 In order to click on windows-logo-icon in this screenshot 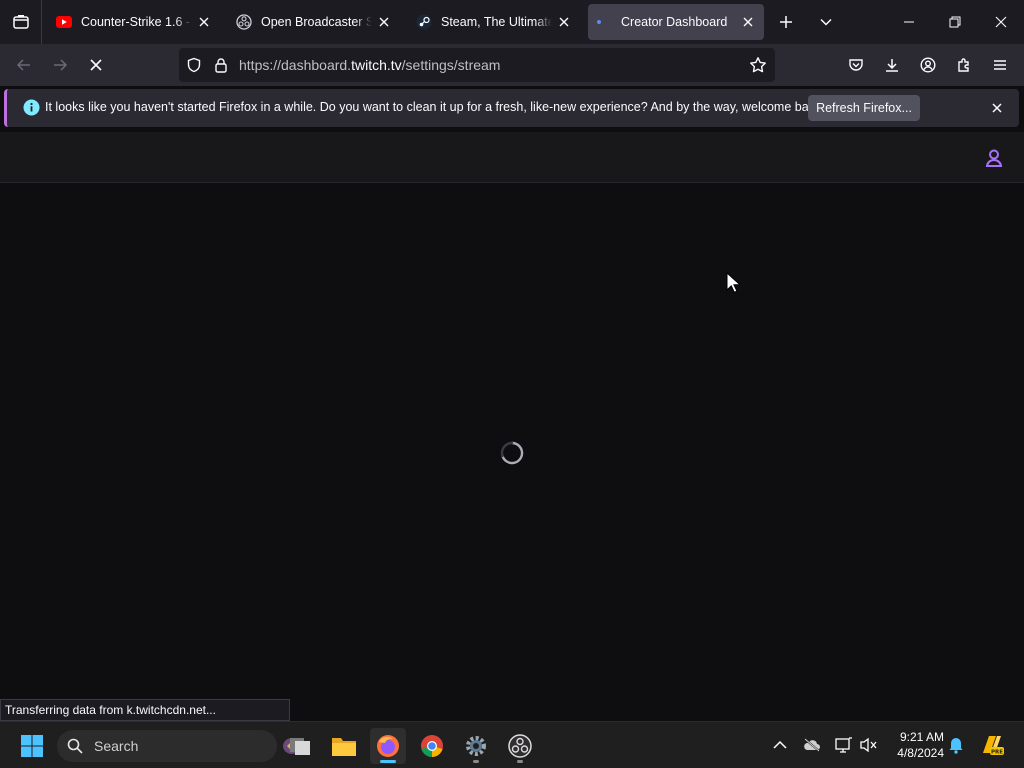, I will do `click(32, 746)`.